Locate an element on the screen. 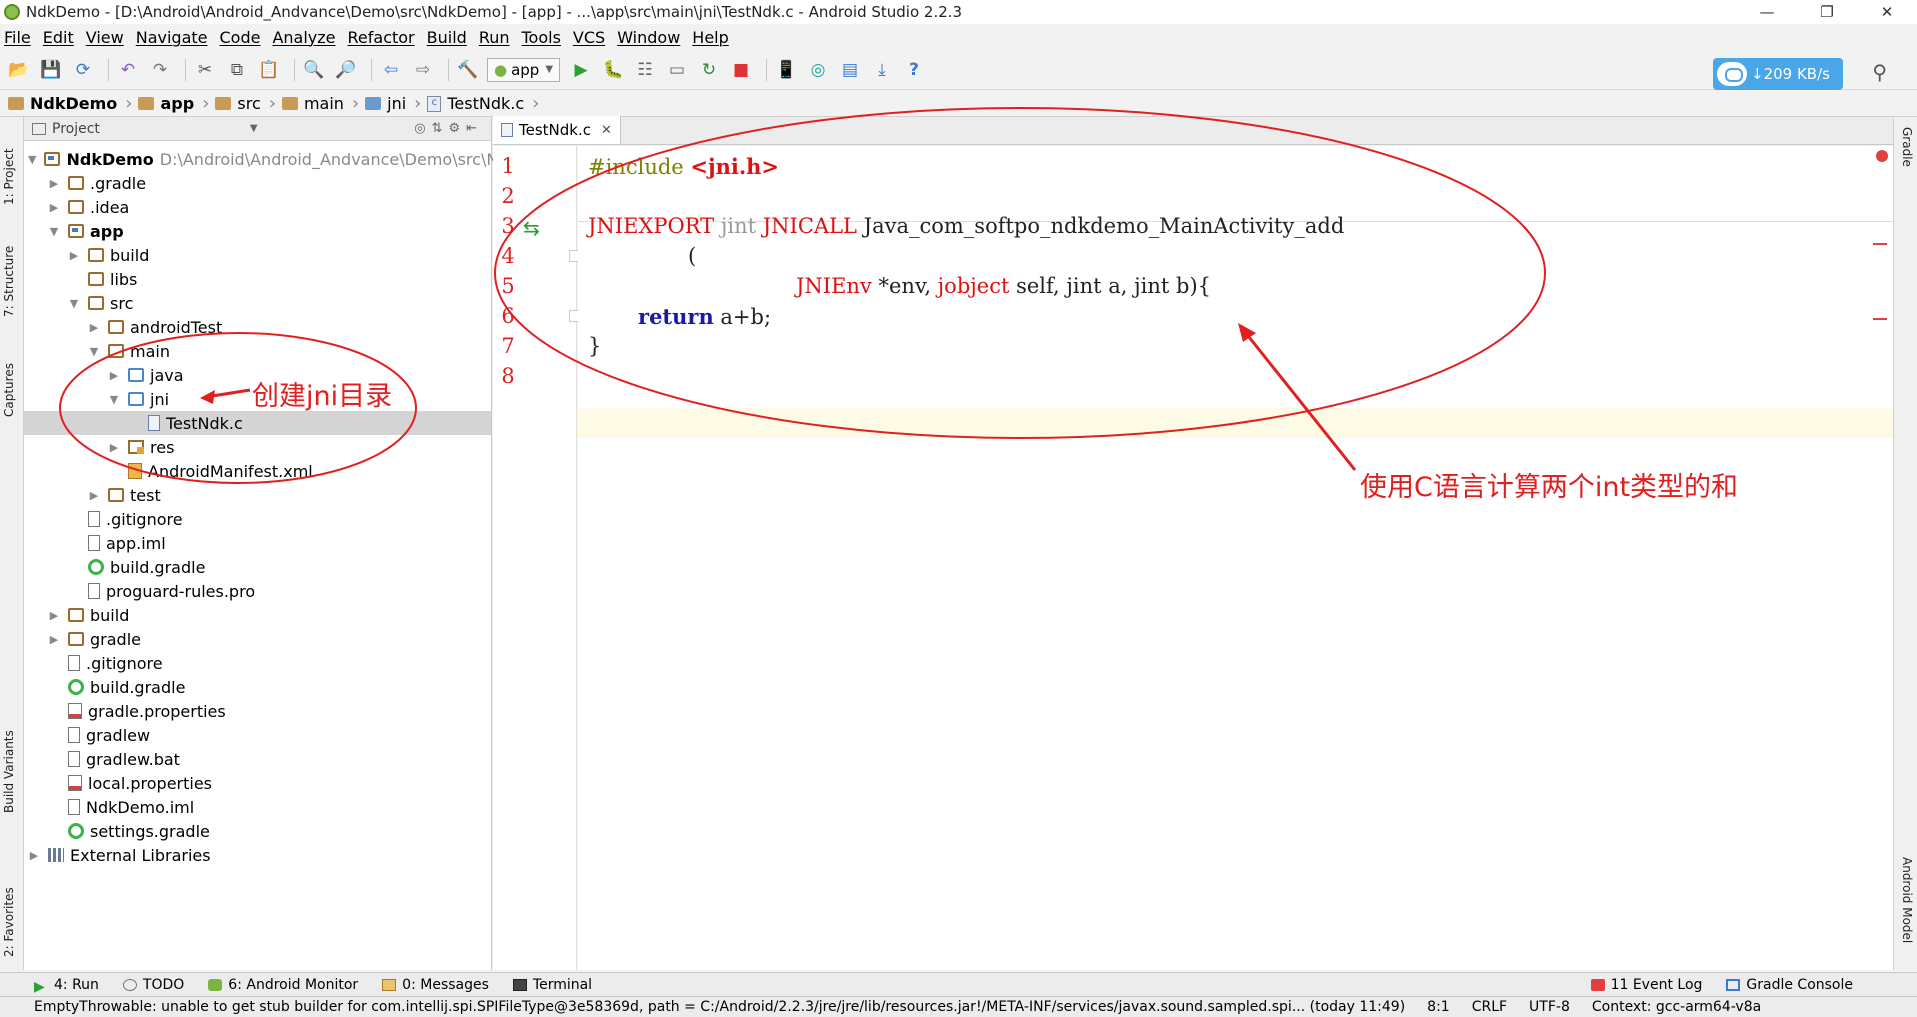 This screenshot has width=1917, height=1017. close-tab-icon: ✕ is located at coordinates (606, 130).